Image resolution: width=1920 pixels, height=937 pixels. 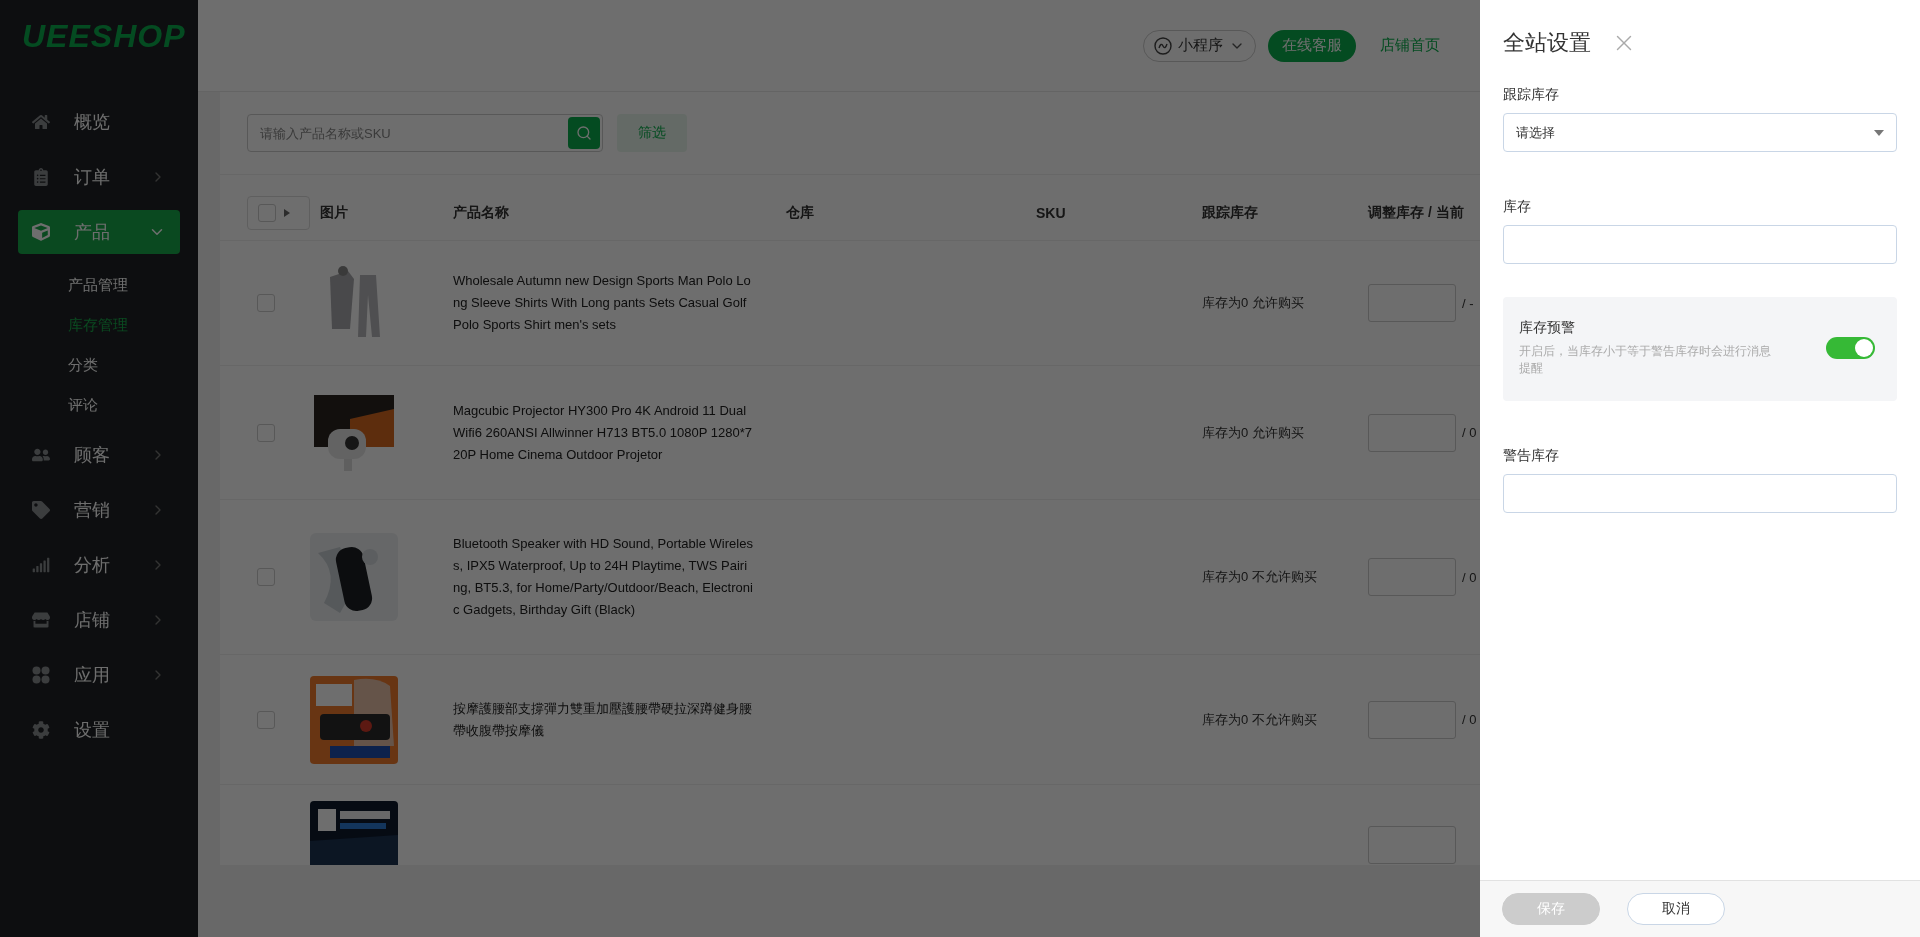 I want to click on field-label: 库存, so click(x=1517, y=207).